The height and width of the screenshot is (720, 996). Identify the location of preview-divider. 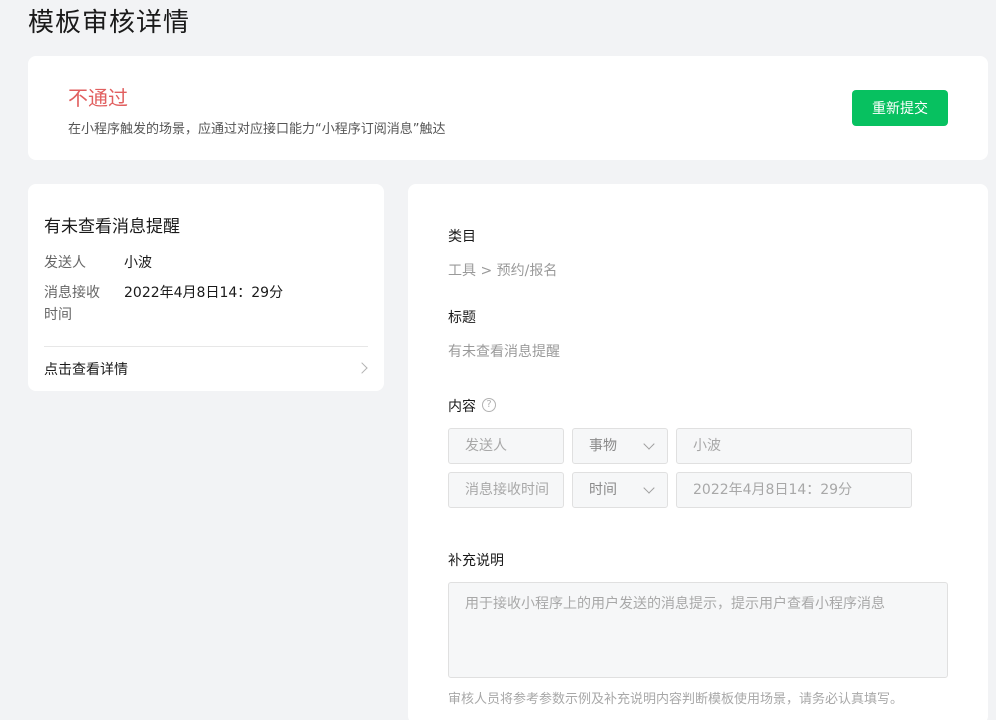
(206, 346).